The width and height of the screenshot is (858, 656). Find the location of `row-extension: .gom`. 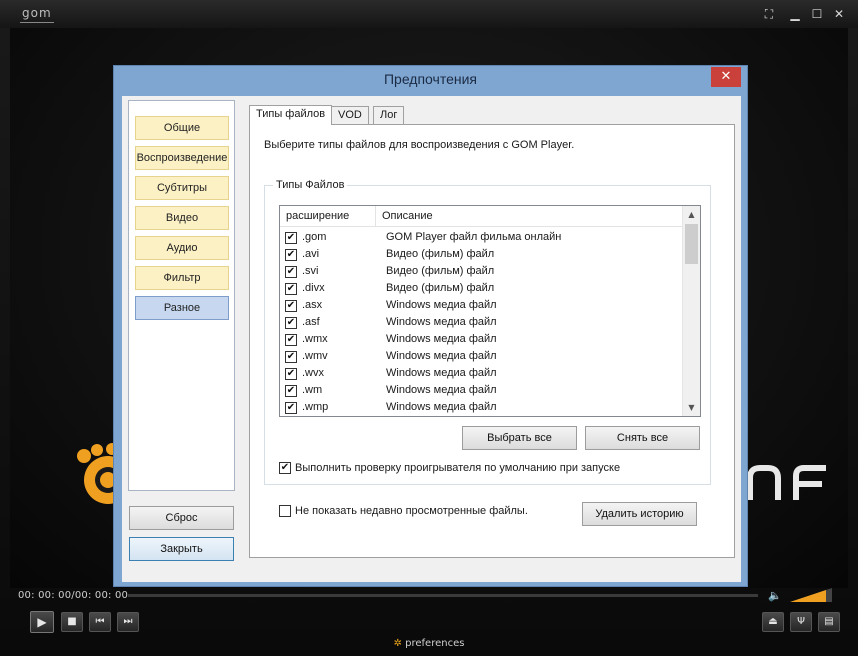

row-extension: .gom is located at coordinates (314, 237).